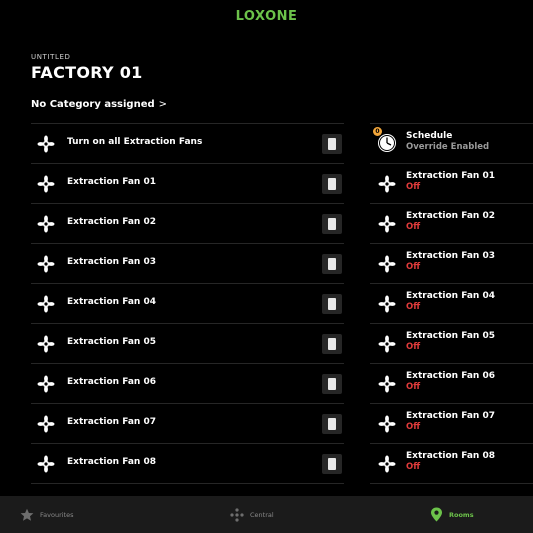 The width and height of the screenshot is (533, 533). What do you see at coordinates (451, 383) in the screenshot?
I see `status-row: Extraction Fan 06 Off` at bounding box center [451, 383].